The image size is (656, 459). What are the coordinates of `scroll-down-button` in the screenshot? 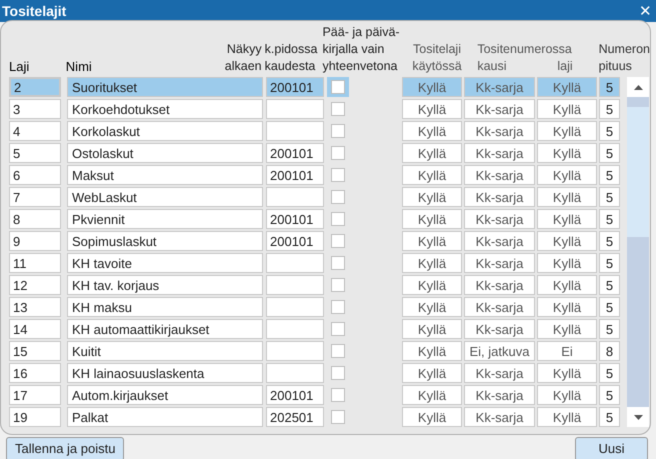 It's located at (638, 417).